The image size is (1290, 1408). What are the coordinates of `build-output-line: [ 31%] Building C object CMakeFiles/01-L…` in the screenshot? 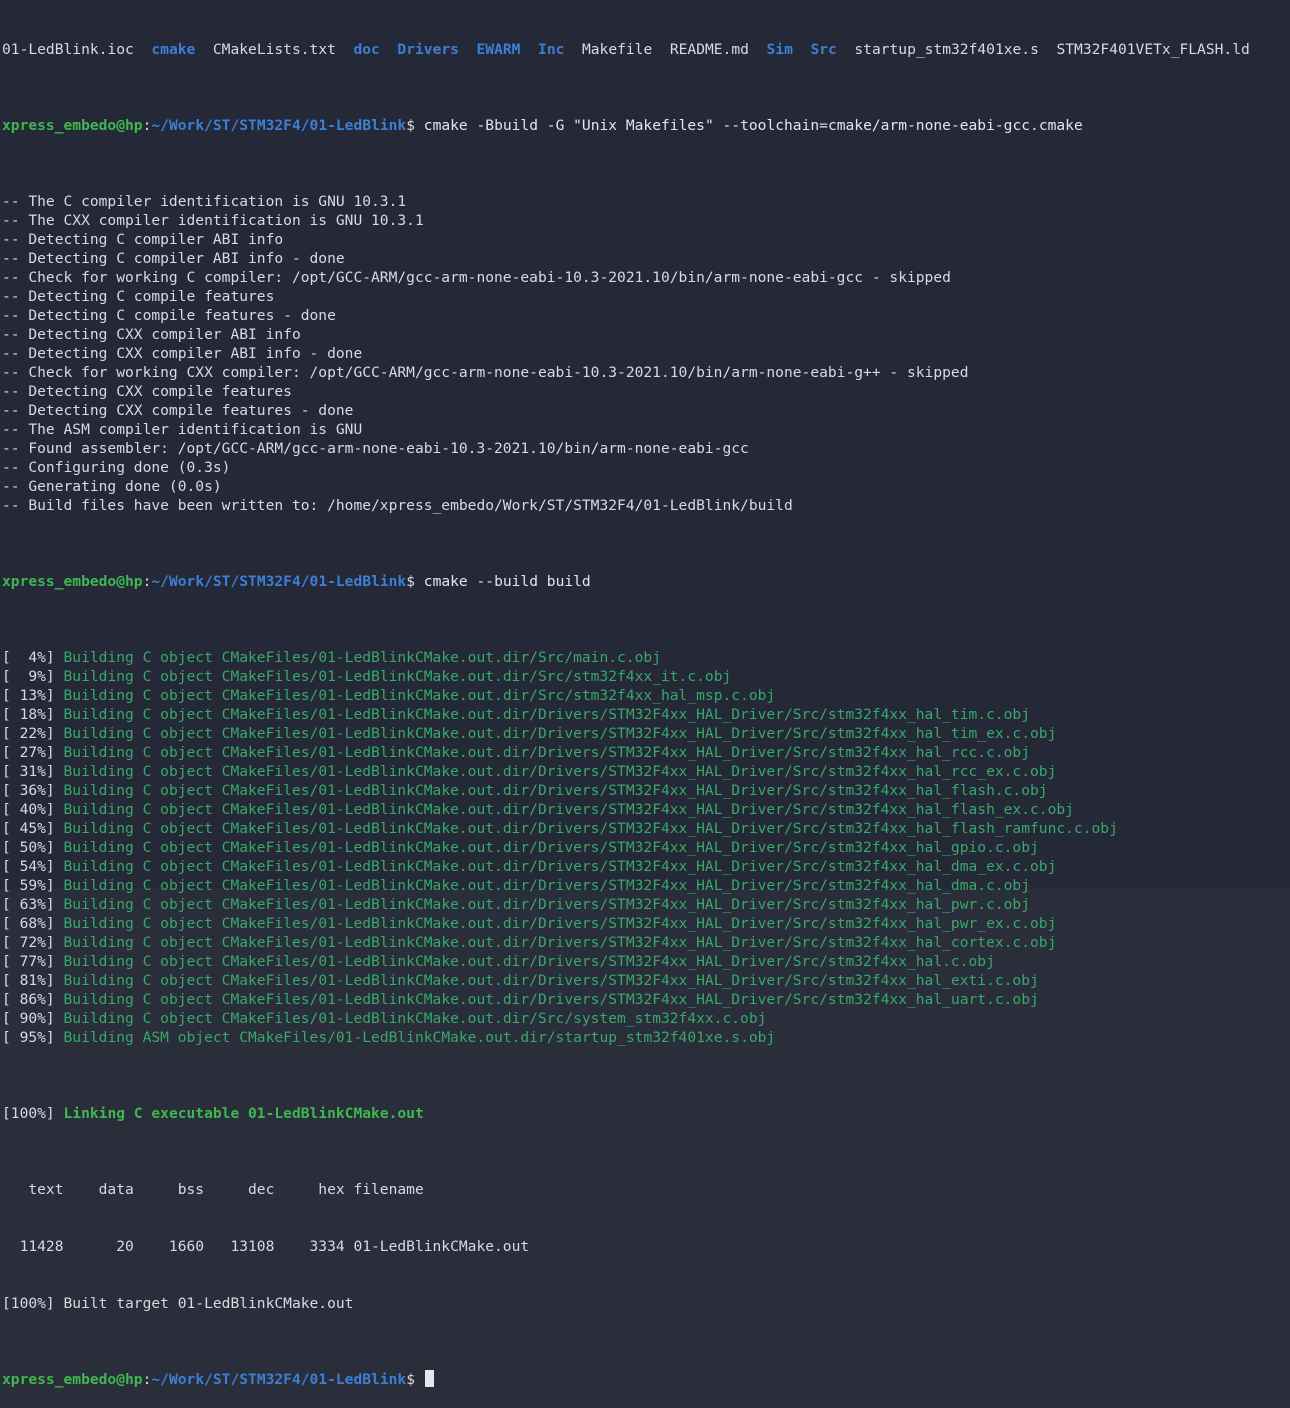 It's located at (646, 771).